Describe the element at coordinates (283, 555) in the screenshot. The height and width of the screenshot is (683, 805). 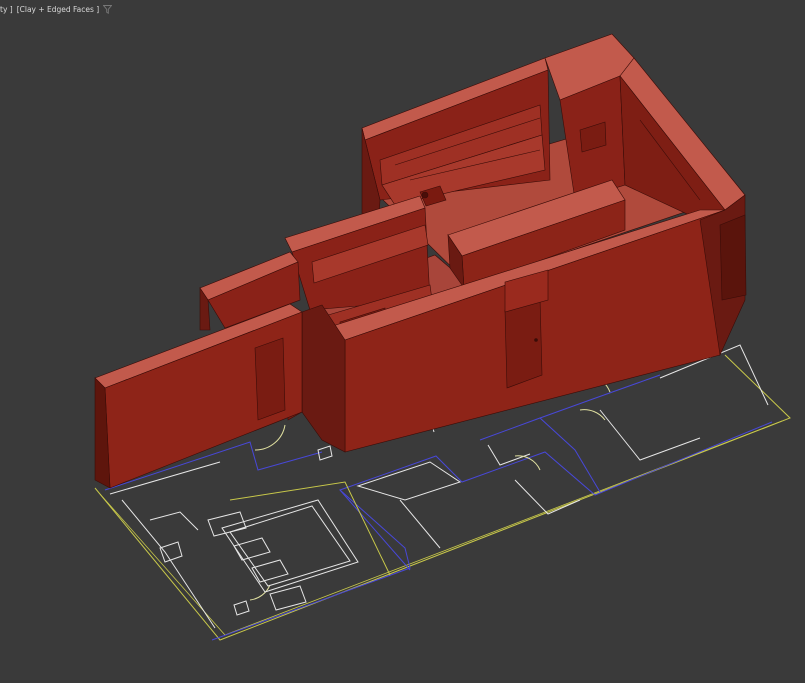
I see `bed-plan` at that location.